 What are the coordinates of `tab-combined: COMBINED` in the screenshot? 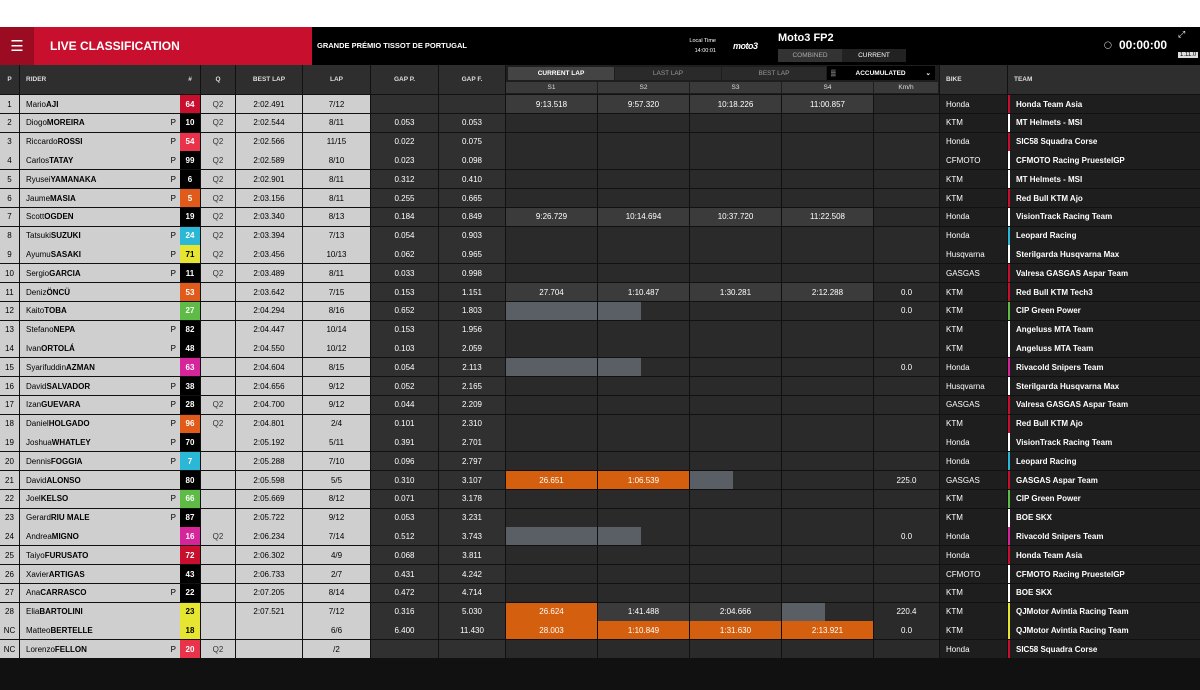 It's located at (810, 55).